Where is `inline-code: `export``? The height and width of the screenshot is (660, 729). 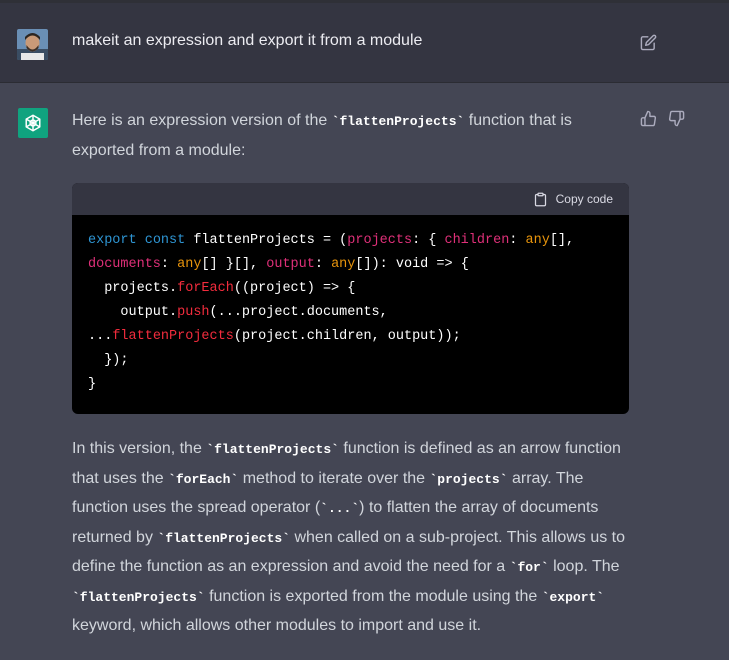 inline-code: `export` is located at coordinates (573, 597).